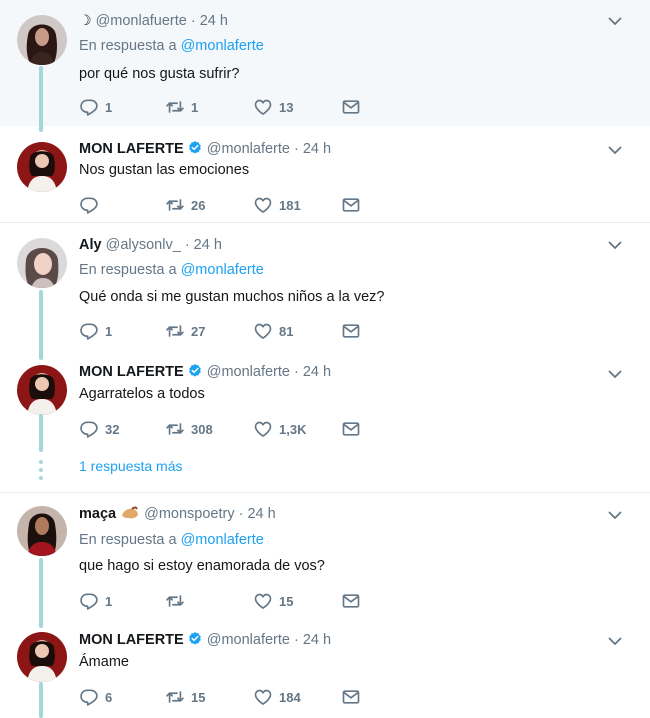 The image size is (650, 718). I want to click on tweet-header: maça @monspoetry · 24 h, so click(177, 514).